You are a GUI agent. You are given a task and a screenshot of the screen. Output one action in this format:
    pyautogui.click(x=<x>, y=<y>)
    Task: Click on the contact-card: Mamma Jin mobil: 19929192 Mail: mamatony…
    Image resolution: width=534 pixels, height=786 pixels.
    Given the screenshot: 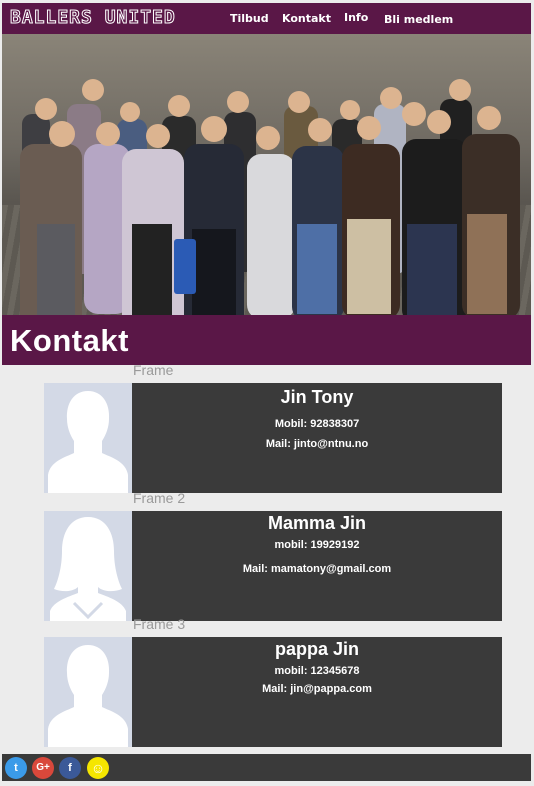 What is the action you would take?
    pyautogui.click(x=317, y=566)
    